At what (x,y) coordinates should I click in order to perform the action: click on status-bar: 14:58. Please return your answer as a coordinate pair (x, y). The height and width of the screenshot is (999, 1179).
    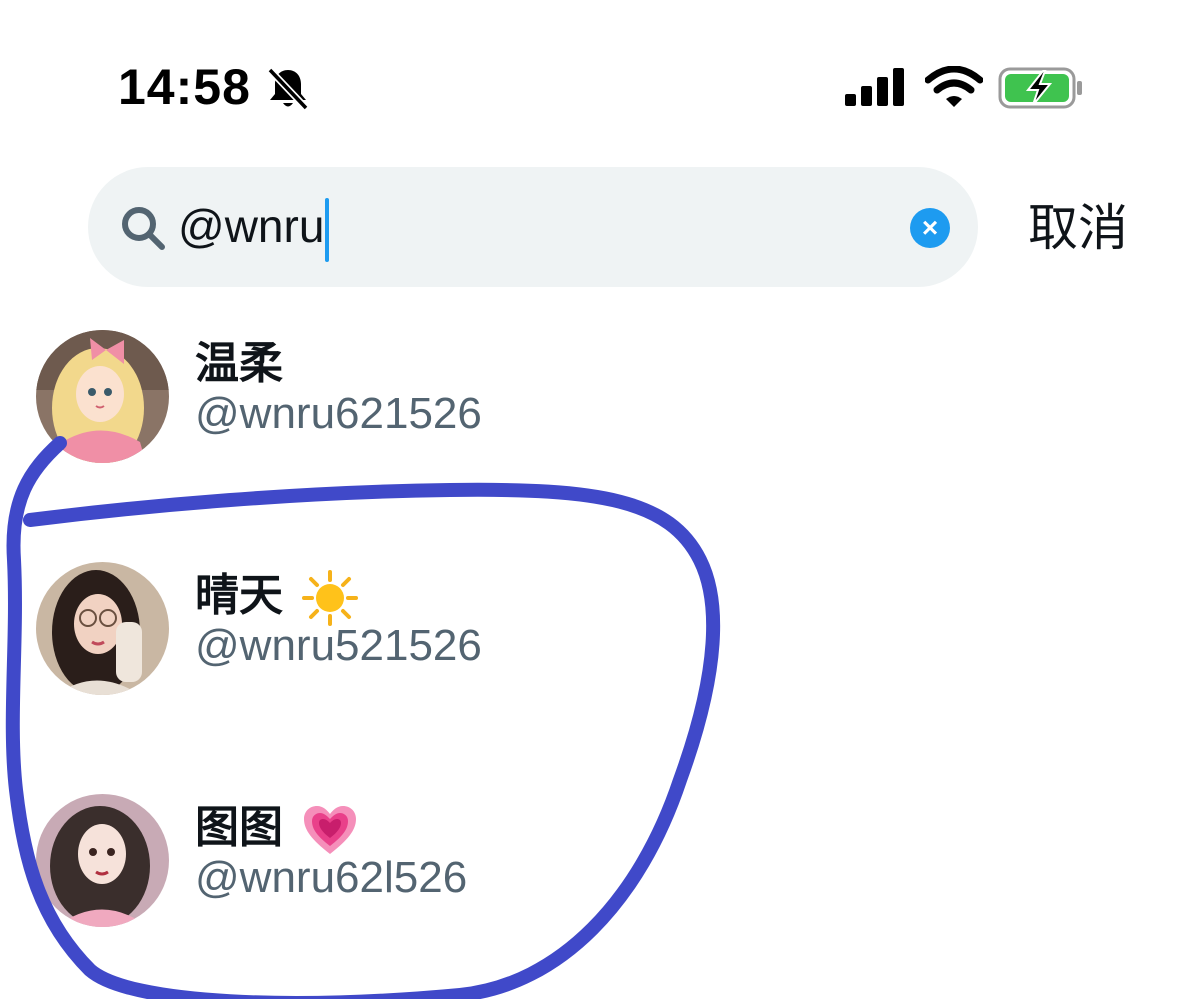
    Looking at the image, I should click on (589, 65).